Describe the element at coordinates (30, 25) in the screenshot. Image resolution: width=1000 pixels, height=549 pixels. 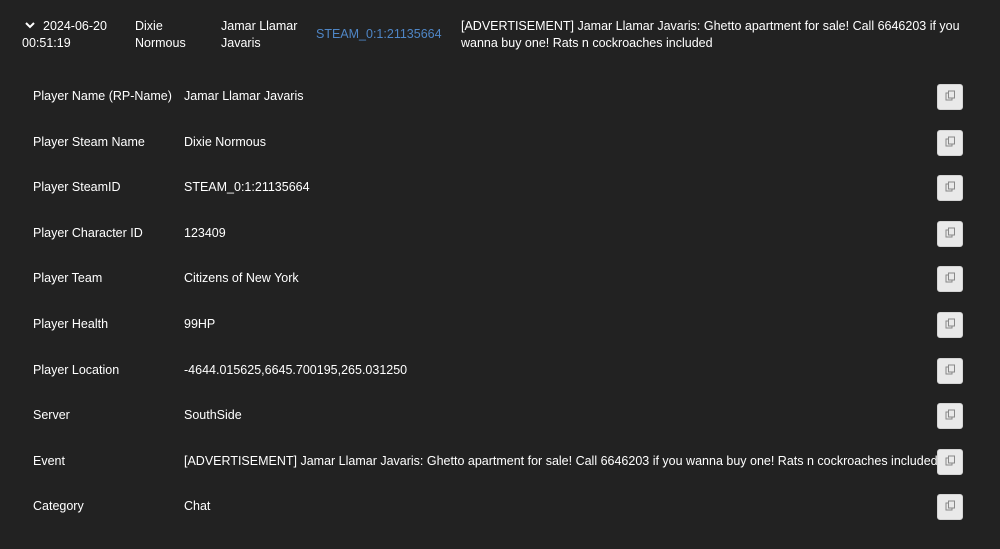
I see `chevron-down-icon` at that location.